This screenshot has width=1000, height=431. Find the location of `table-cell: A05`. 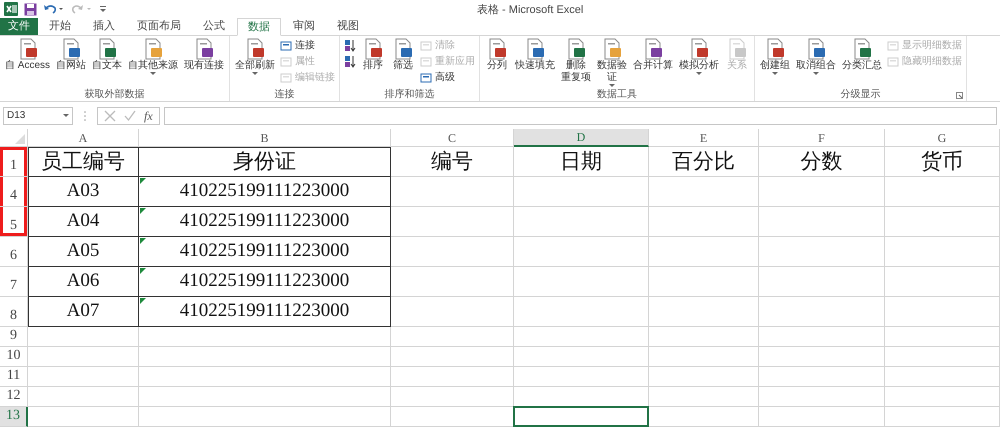

table-cell: A05 is located at coordinates (83, 252).